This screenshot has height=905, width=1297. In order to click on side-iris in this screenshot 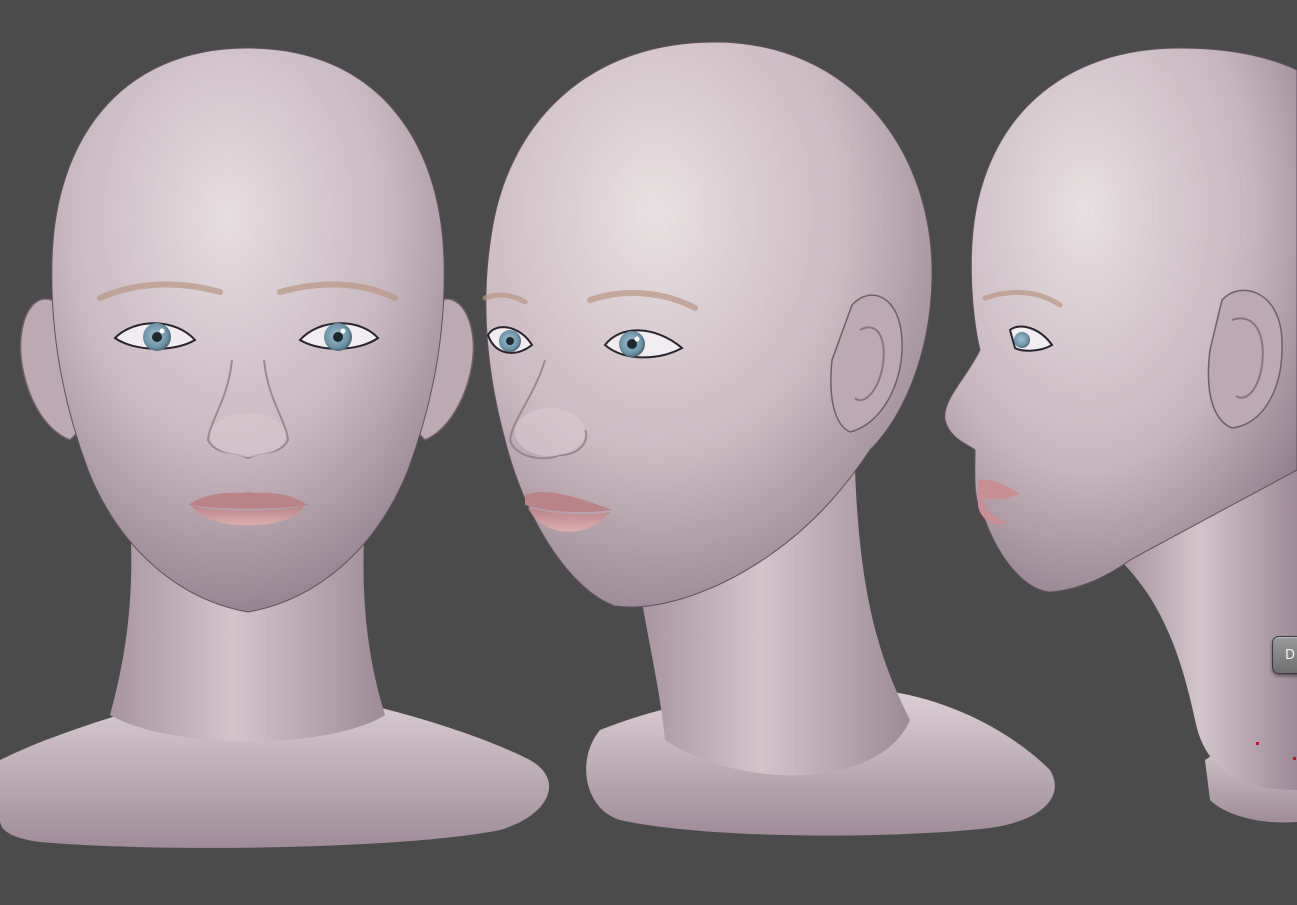, I will do `click(1022, 340)`.